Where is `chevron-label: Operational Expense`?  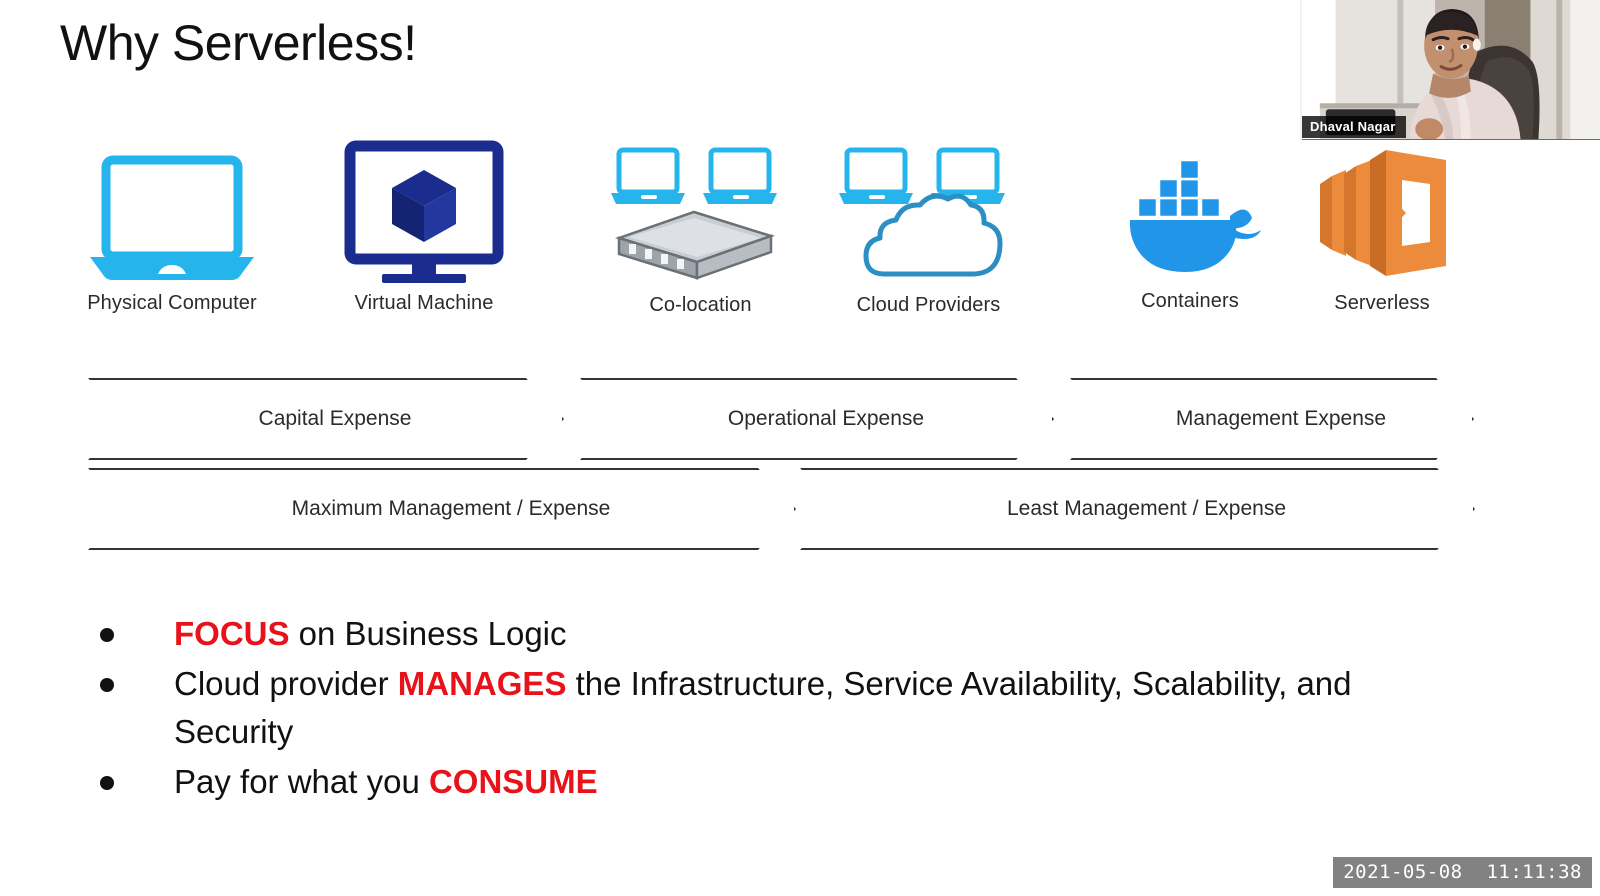
chevron-label: Operational Expense is located at coordinates (826, 418).